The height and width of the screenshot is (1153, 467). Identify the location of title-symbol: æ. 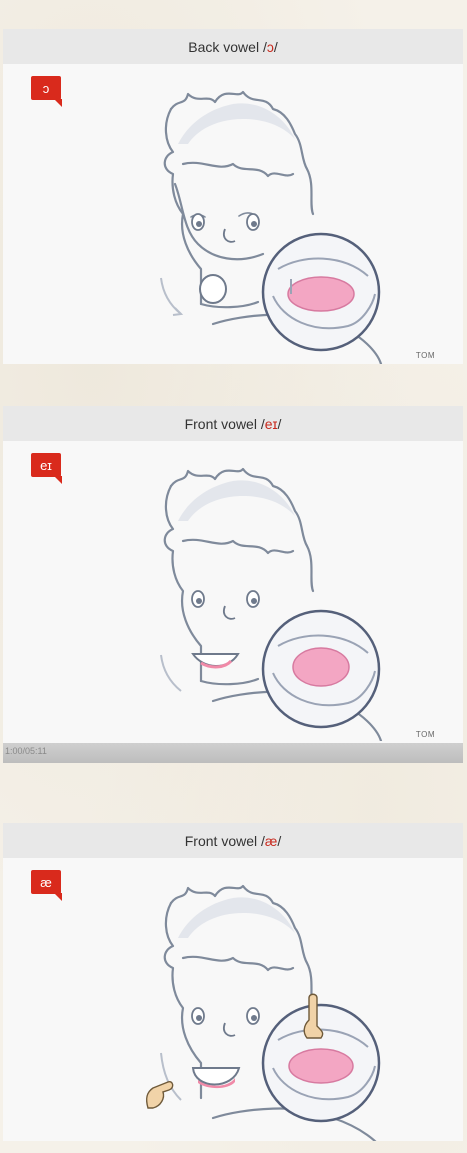
(271, 840).